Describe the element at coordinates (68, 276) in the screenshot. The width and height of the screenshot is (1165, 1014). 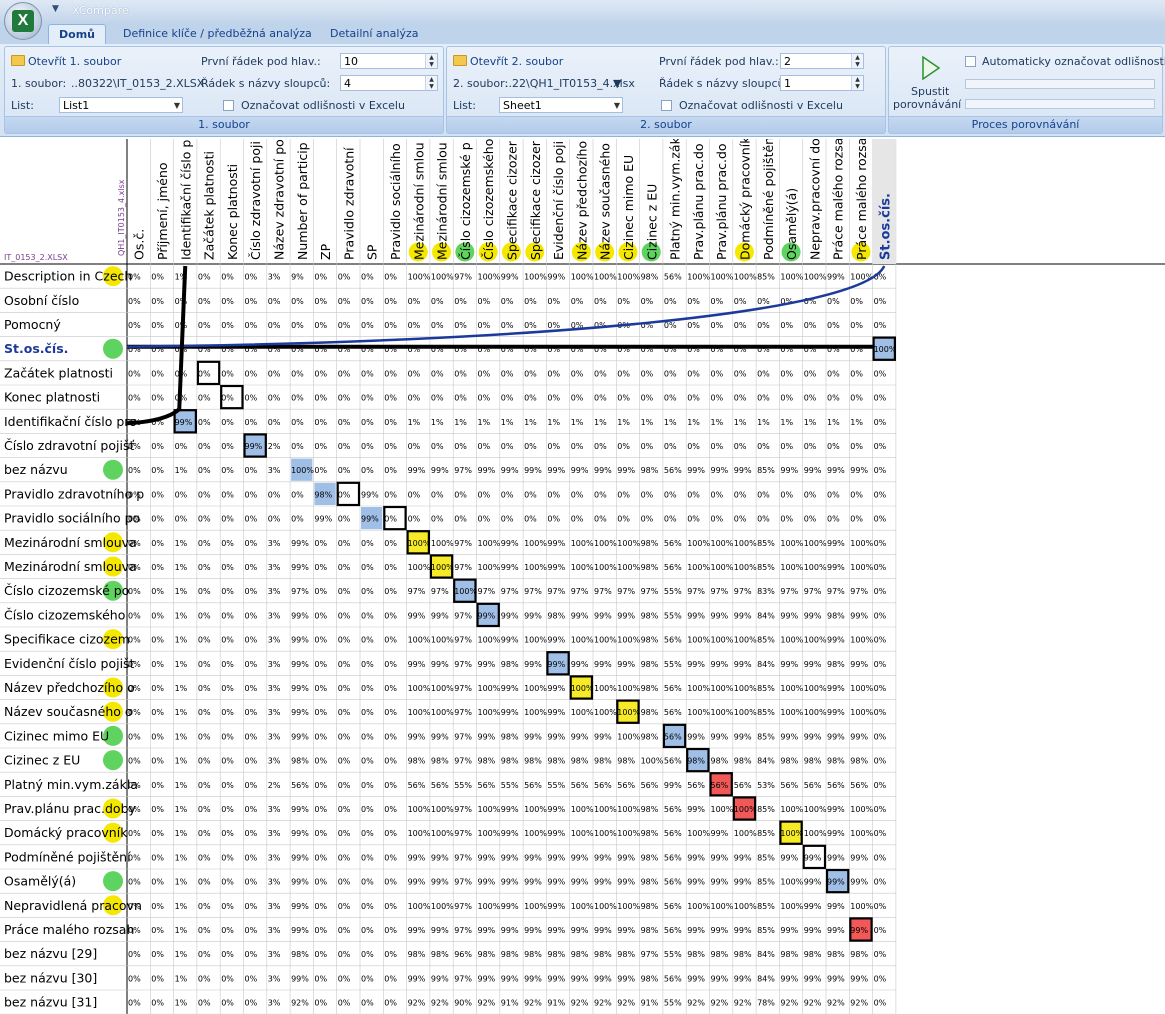
I see `row-label: Description in Czech` at that location.